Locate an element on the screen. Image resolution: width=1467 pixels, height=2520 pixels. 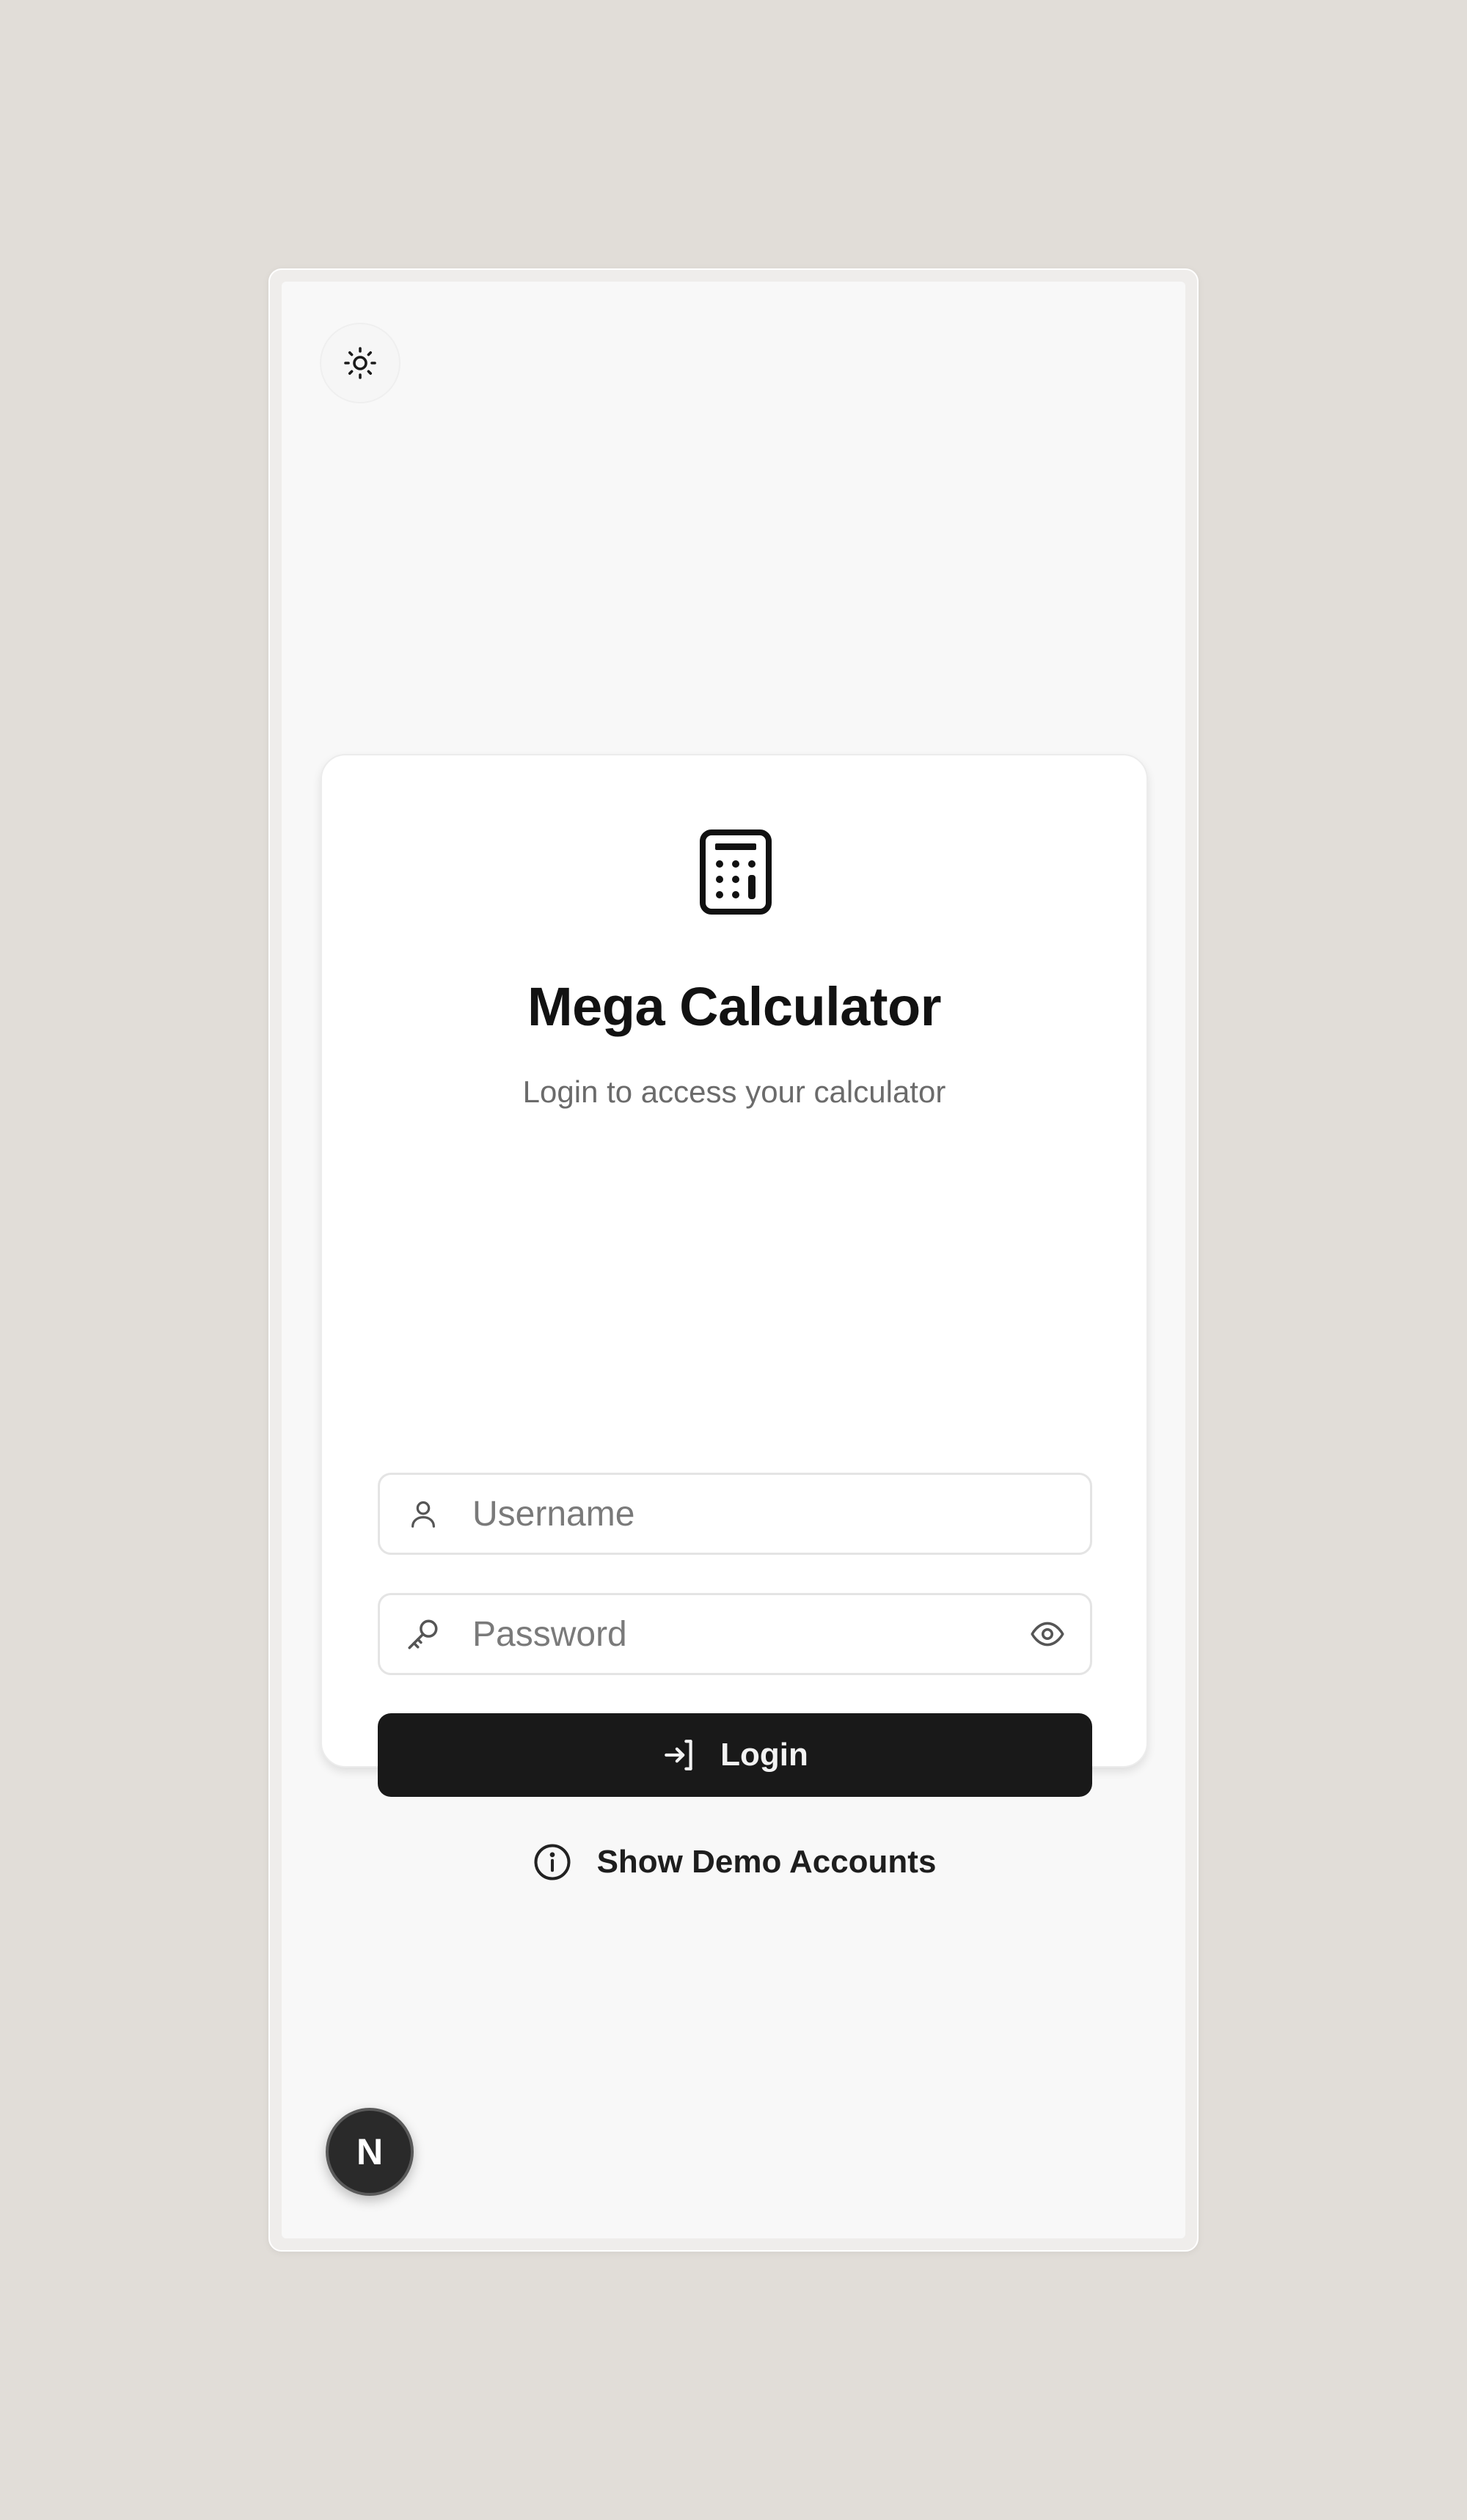
show-password-toggle is located at coordinates (1047, 1634).